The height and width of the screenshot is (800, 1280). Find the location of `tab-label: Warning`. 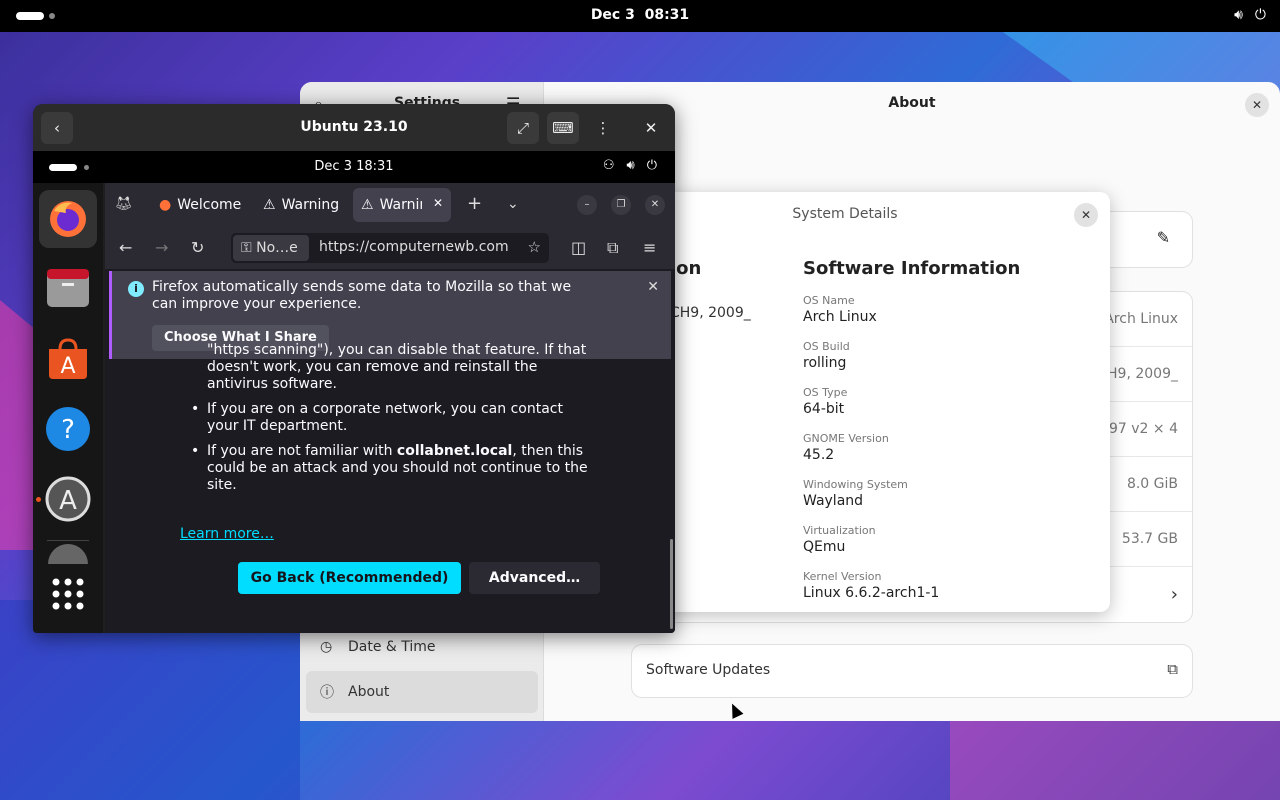

tab-label: Warning is located at coordinates (400, 205).